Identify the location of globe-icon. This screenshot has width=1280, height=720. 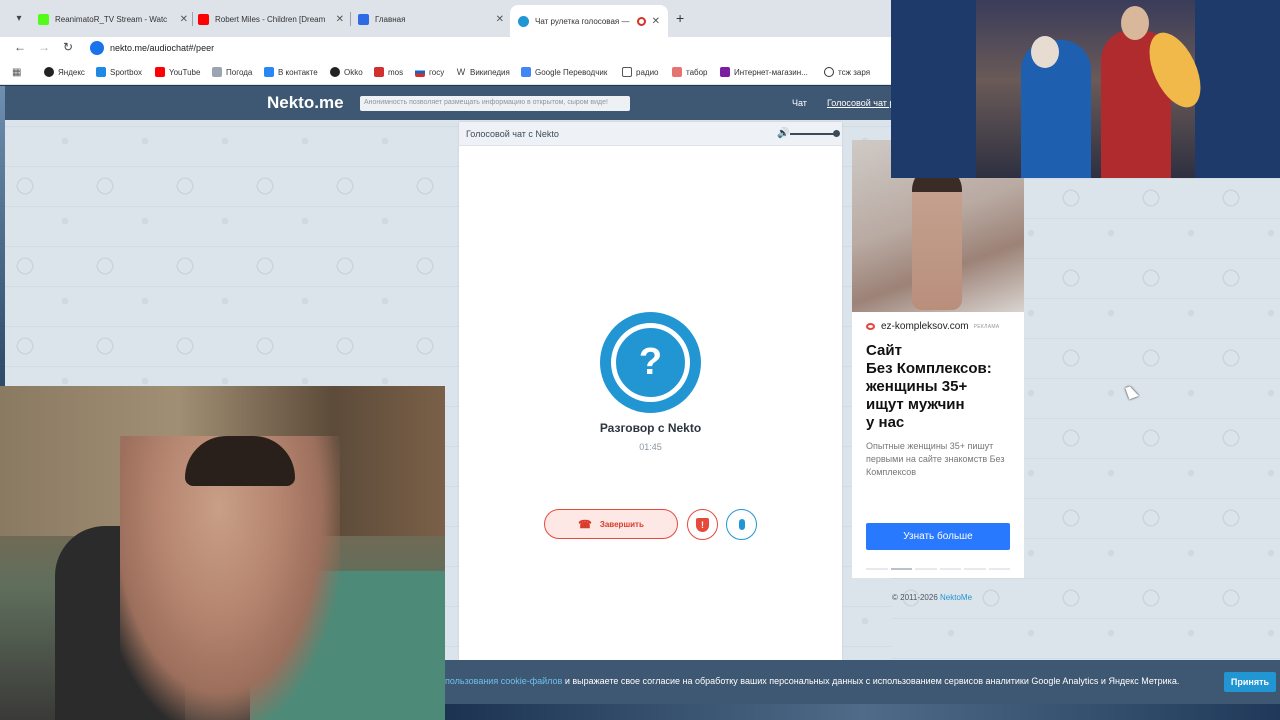
(829, 72).